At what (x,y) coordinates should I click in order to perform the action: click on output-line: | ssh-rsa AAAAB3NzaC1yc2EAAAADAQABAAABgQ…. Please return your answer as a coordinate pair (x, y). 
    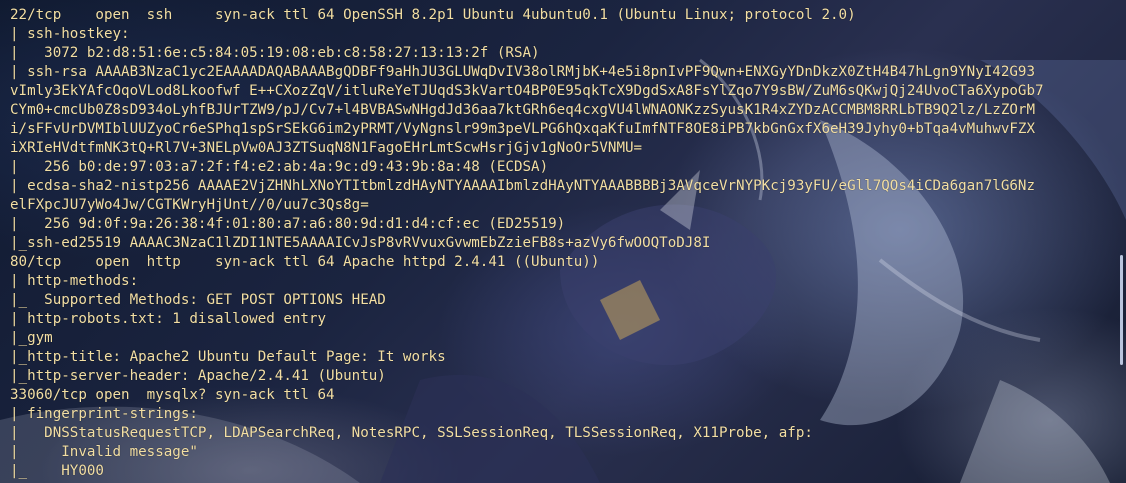
    Looking at the image, I should click on (522, 72).